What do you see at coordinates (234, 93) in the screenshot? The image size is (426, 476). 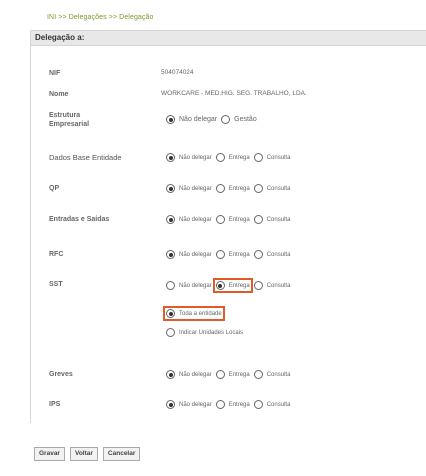 I see `nome-value: WORKCARE - MED.HIG. SEG. TRABALHO, LDA.` at bounding box center [234, 93].